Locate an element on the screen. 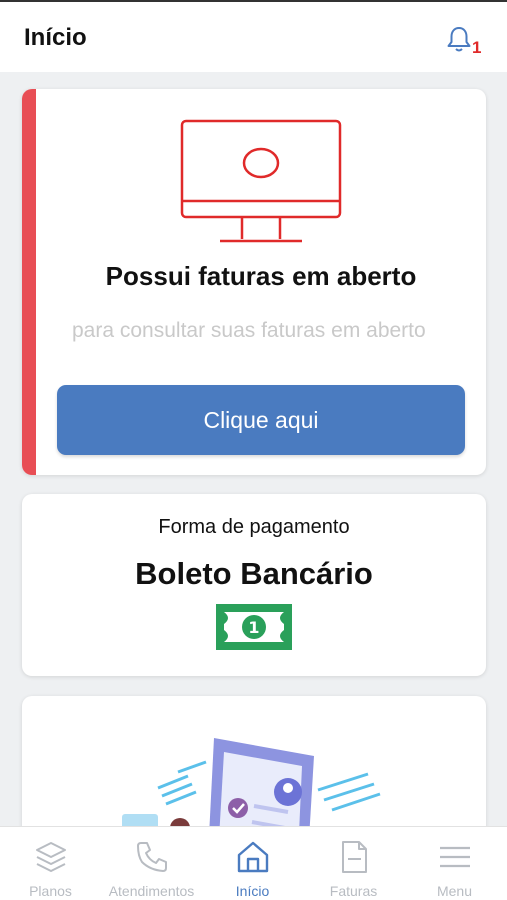 This screenshot has width=507, height=900. nav-item-atendimentos: Atendimentos is located at coordinates (151, 863).